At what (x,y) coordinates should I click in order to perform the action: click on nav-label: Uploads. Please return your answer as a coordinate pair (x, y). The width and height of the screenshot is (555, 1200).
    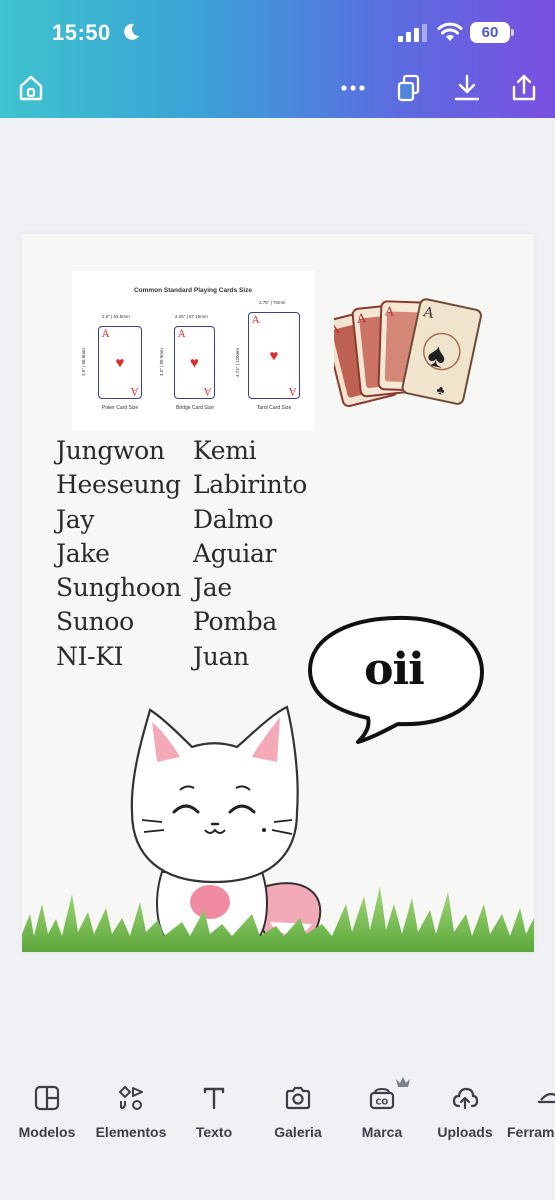
    Looking at the image, I should click on (465, 1132).